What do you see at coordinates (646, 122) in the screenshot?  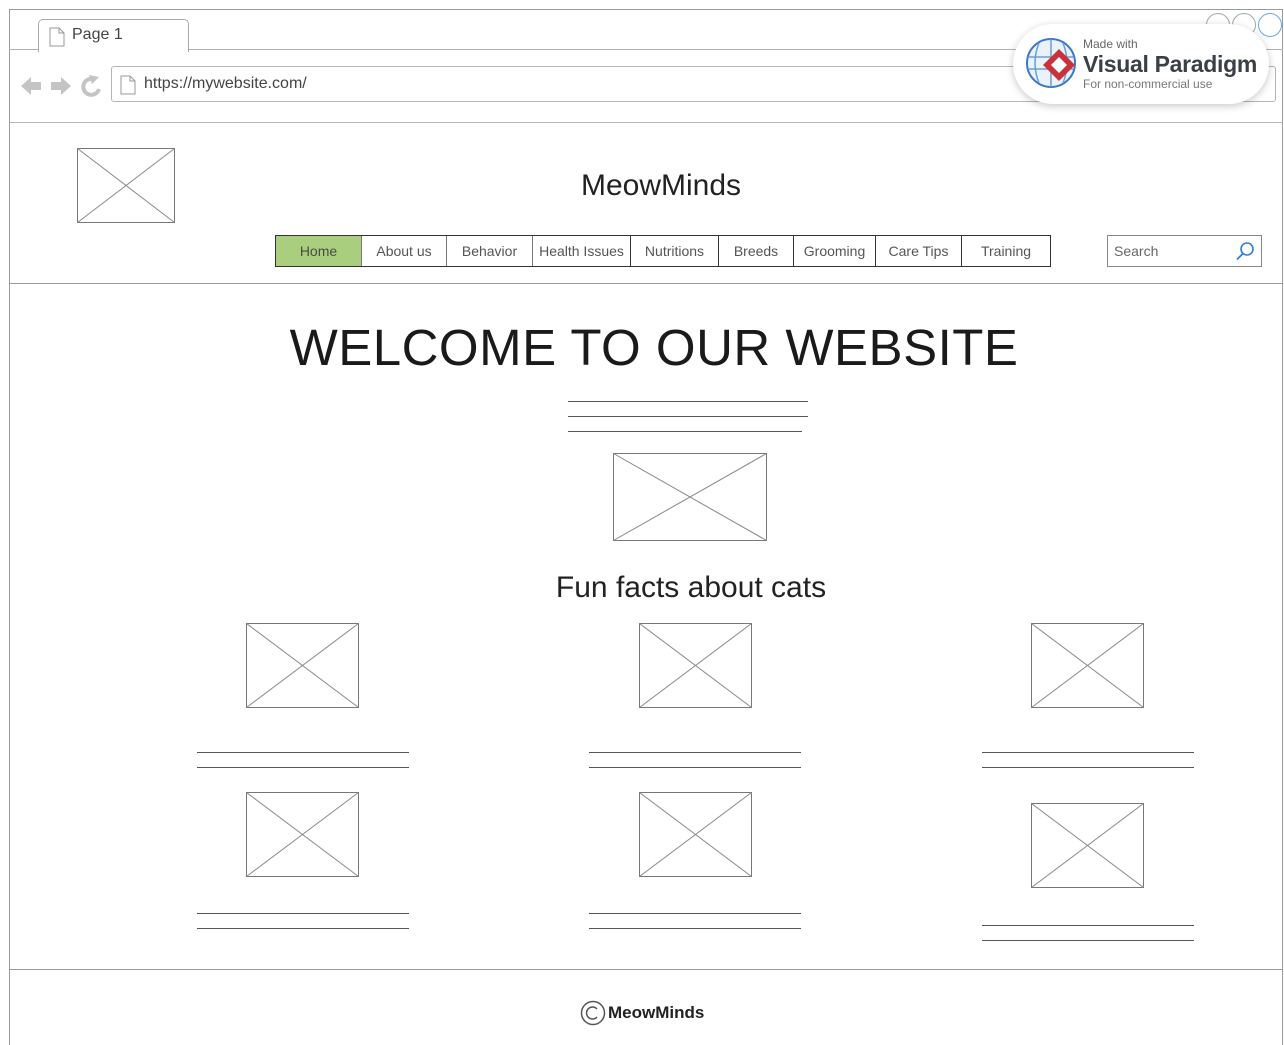 I see `chrome-divider` at bounding box center [646, 122].